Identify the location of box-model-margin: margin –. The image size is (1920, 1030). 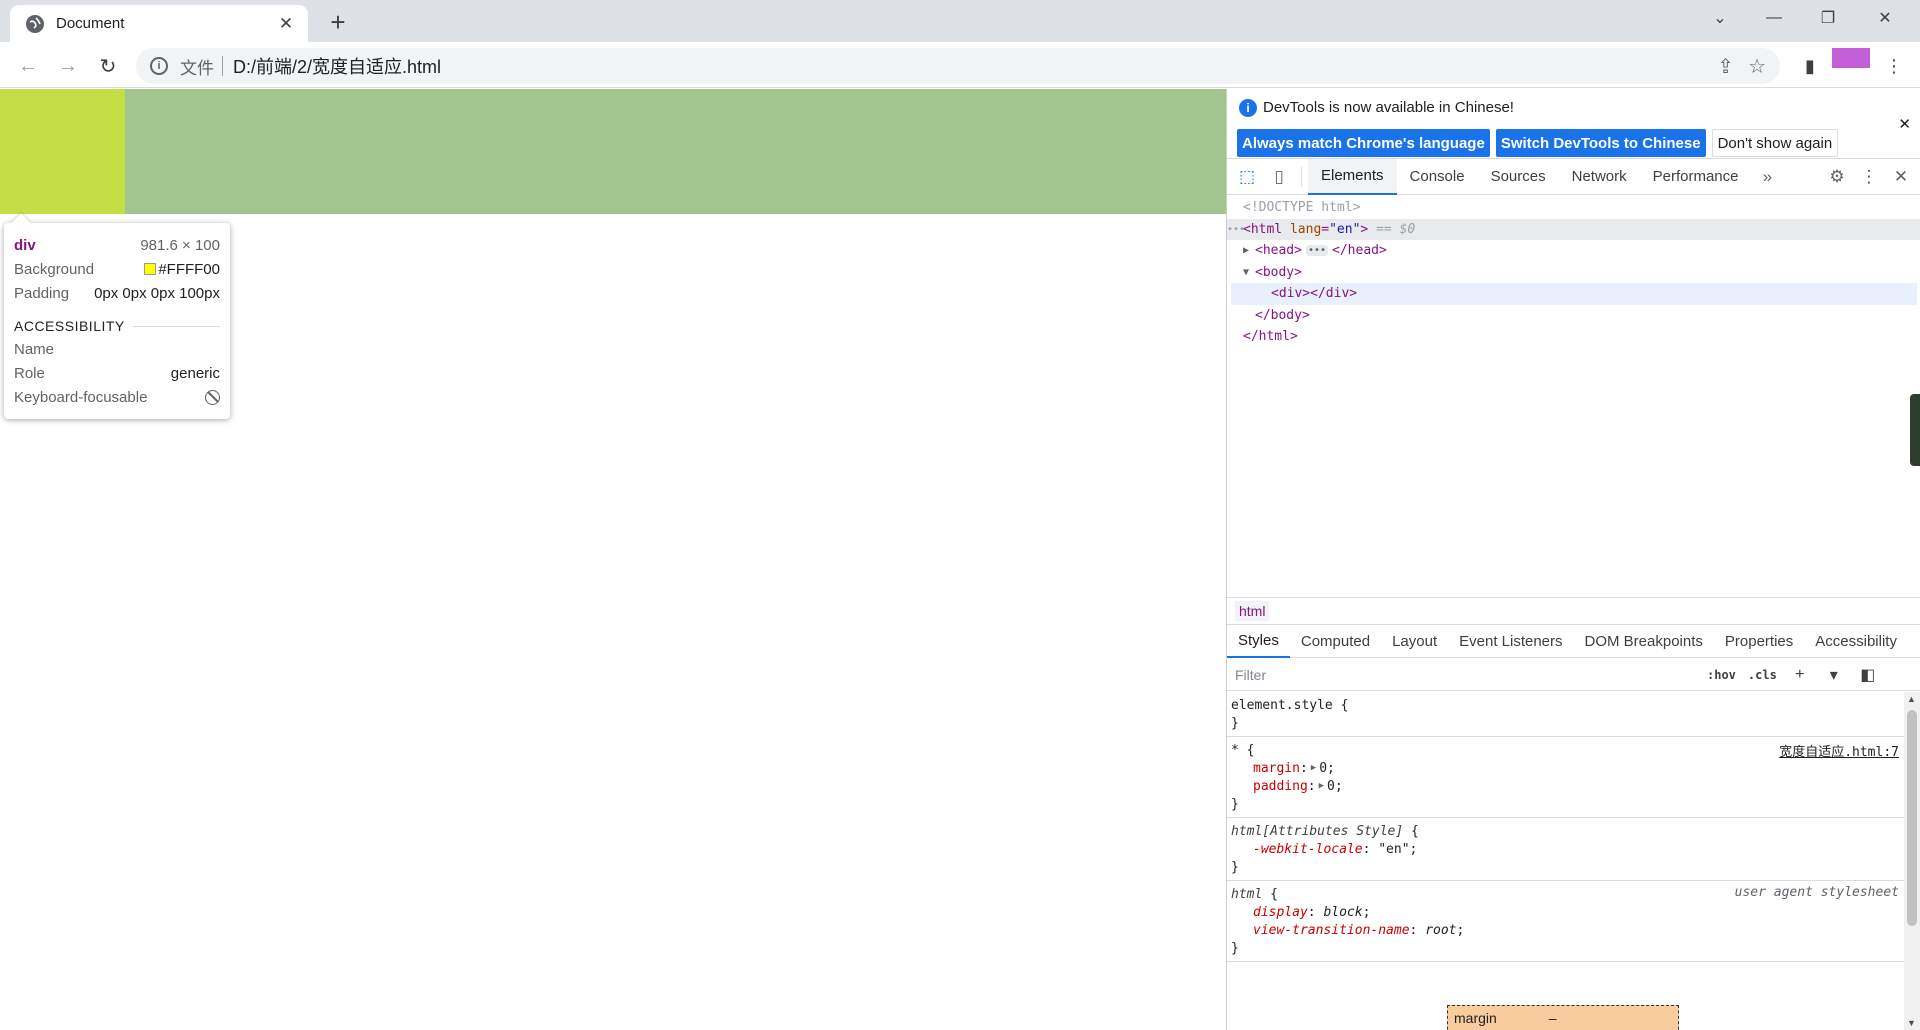
(1563, 1017).